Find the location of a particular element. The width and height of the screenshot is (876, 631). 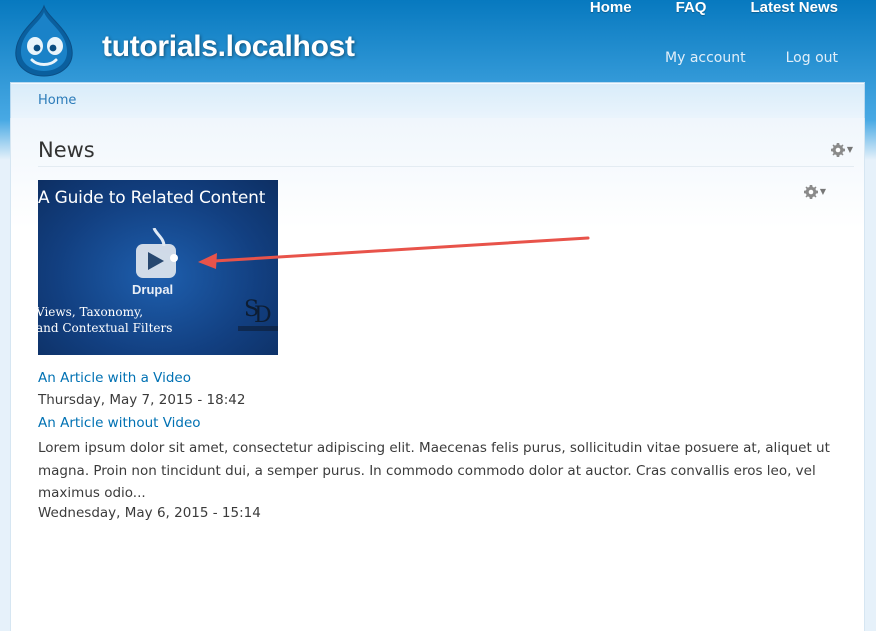

play-icon is located at coordinates (158, 254).